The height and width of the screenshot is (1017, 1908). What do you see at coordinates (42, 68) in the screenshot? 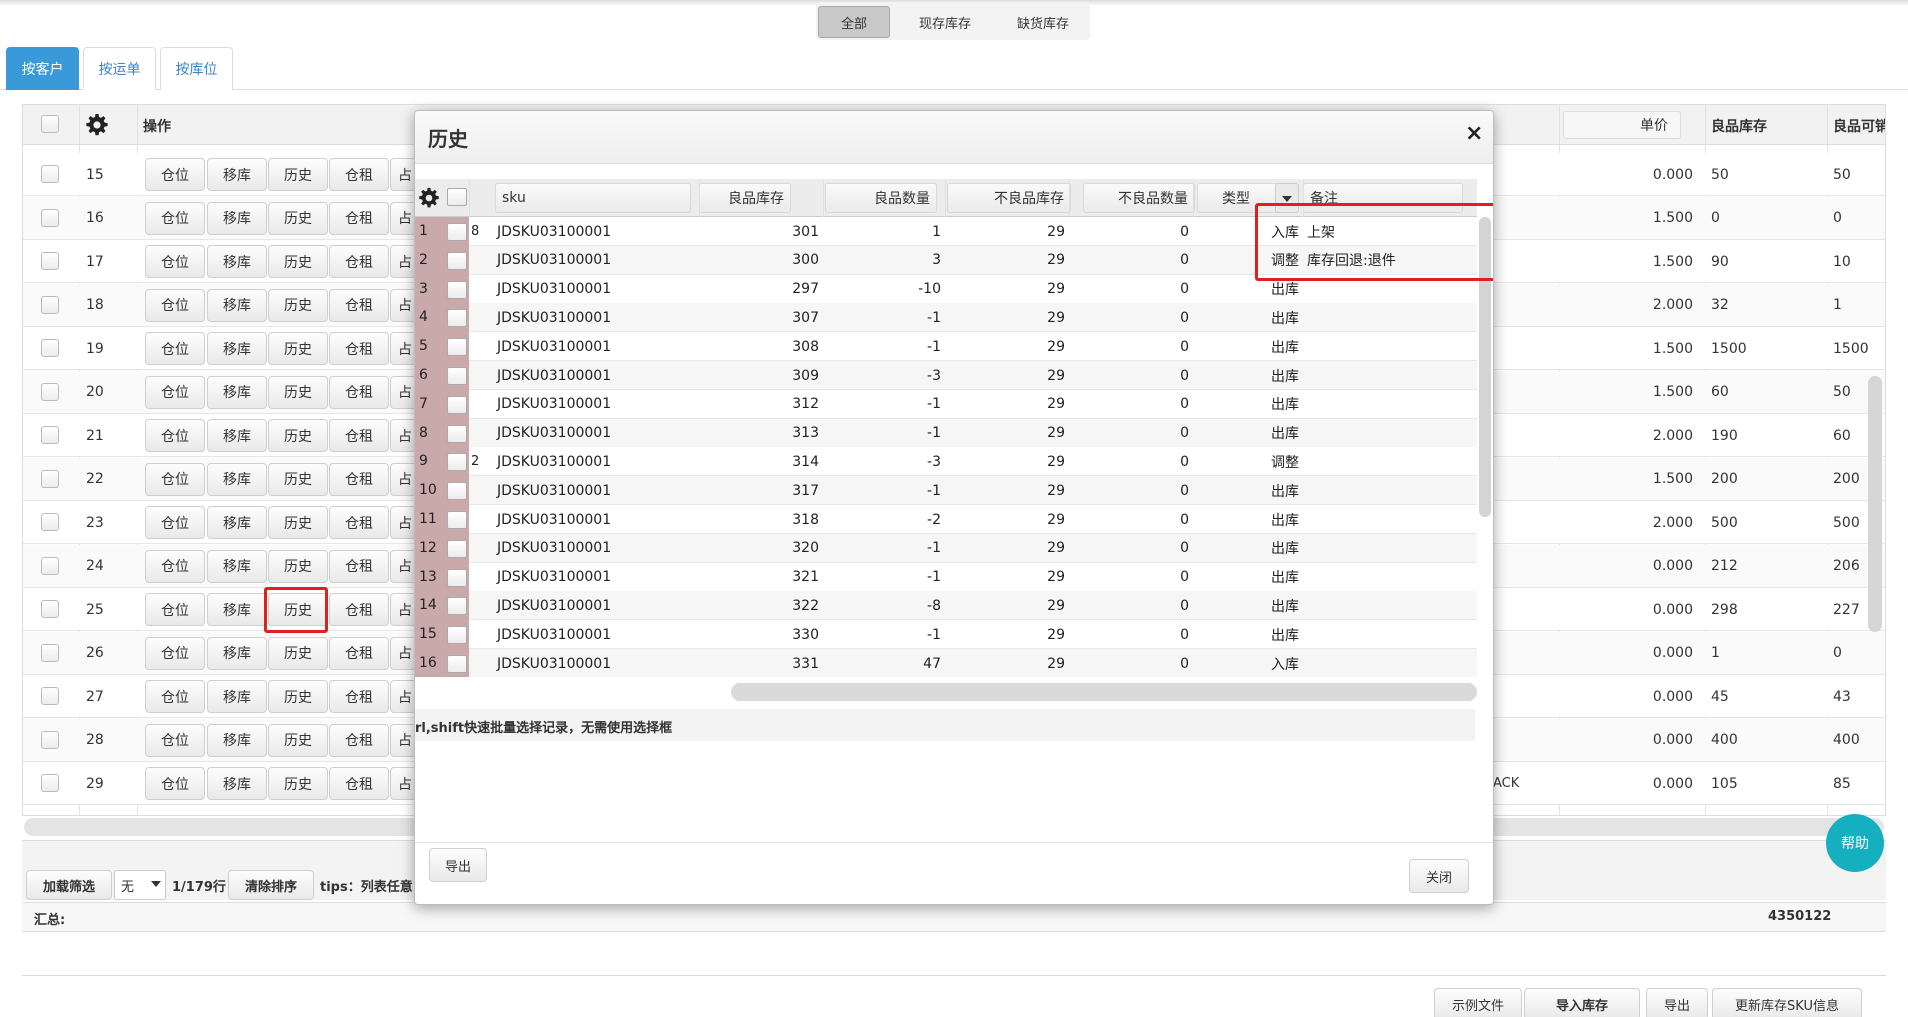
I see `tab-by-customer: 按客户` at bounding box center [42, 68].